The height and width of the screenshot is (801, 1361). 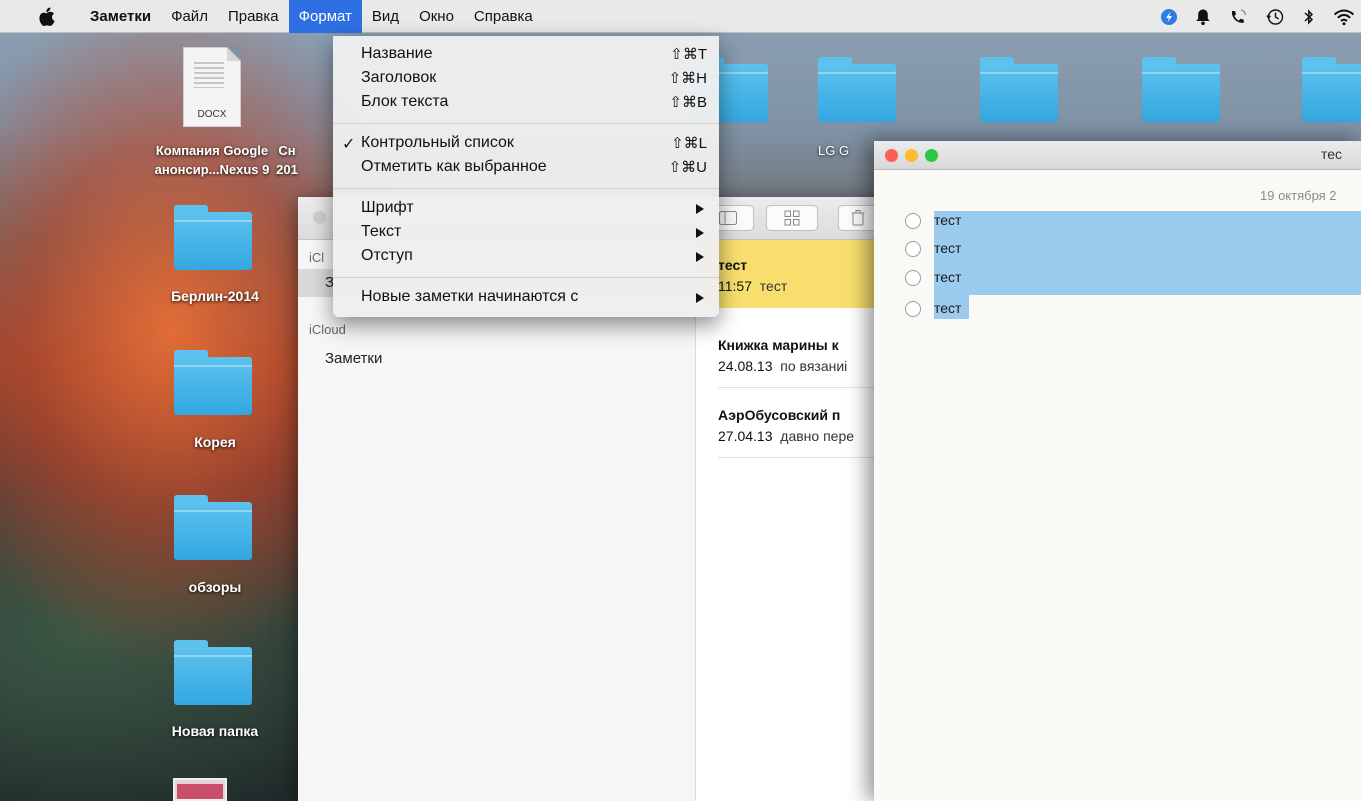 I want to click on trash-icon, so click(x=858, y=218).